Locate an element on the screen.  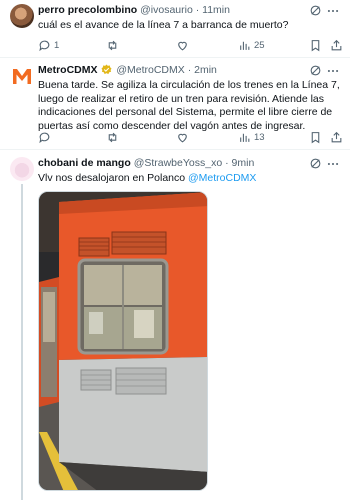
view-count: 13 is located at coordinates (259, 137).